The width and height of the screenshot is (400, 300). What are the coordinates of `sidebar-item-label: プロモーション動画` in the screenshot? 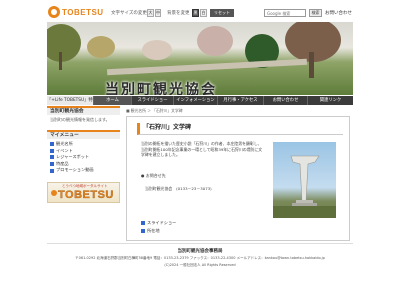 It's located at (75, 170).